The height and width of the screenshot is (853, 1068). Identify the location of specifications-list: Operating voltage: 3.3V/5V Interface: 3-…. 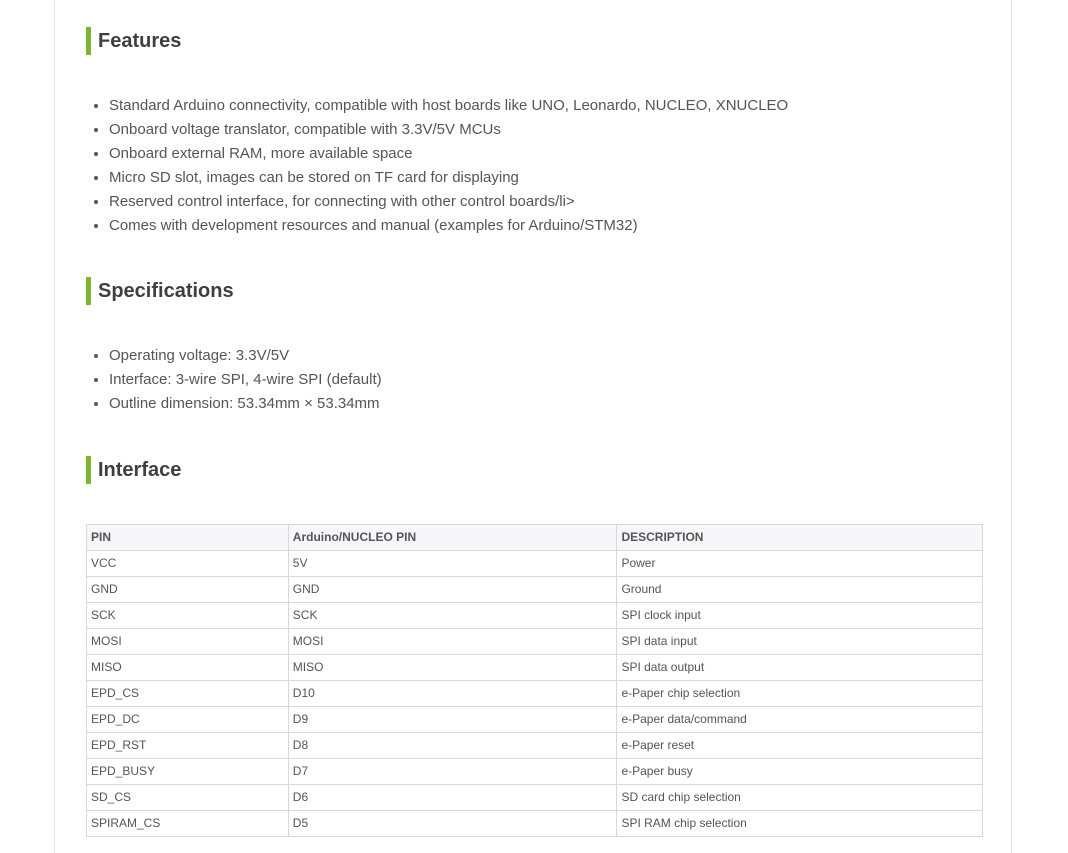
(236, 380).